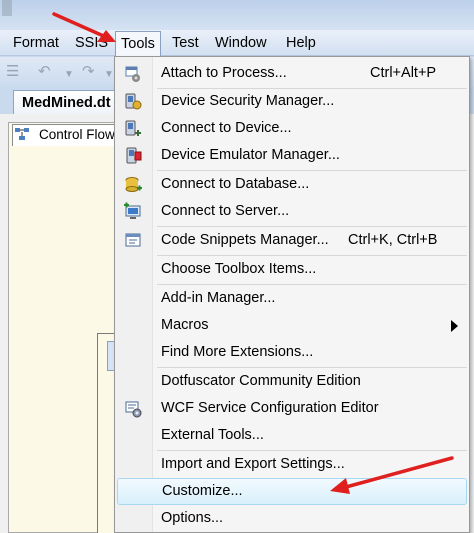  I want to click on menu-bar: Format SSIS Tools Test Window Help, so click(237, 43).